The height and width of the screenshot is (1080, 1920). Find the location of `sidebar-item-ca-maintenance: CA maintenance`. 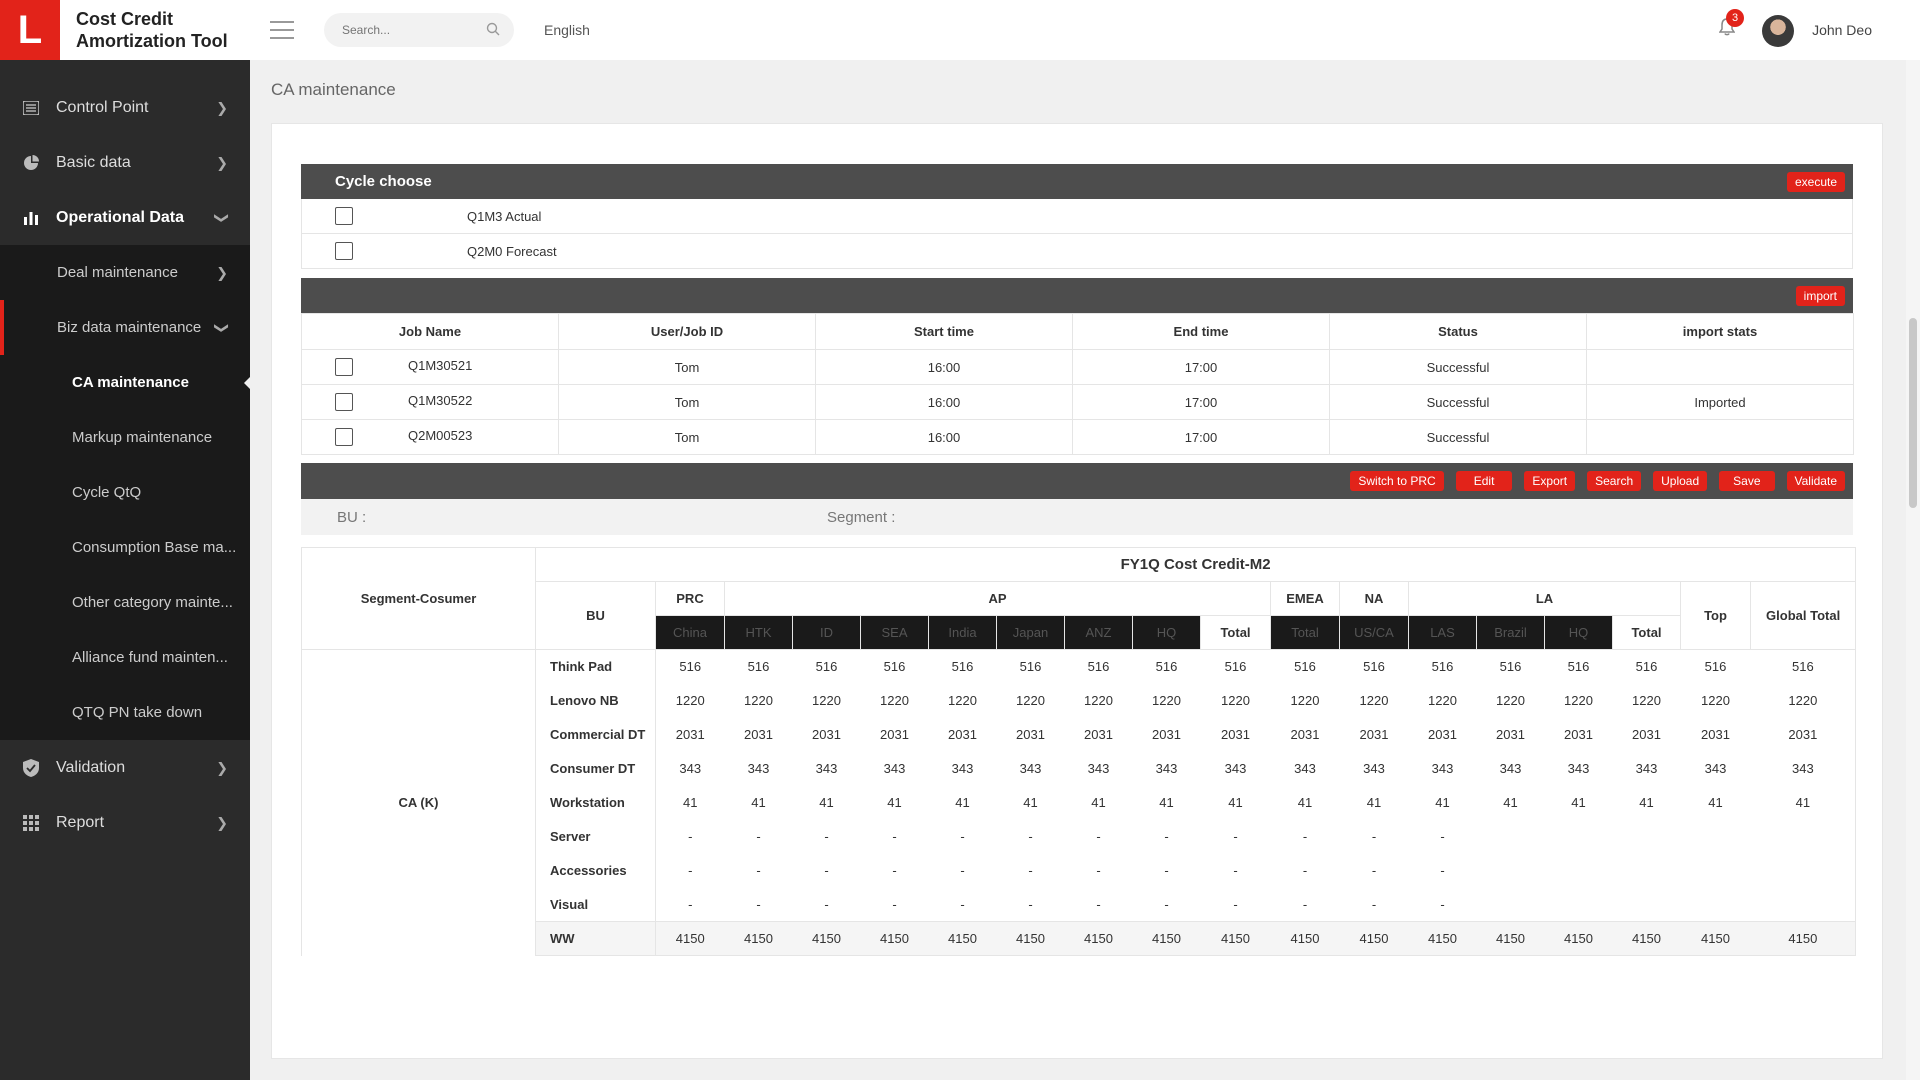

sidebar-item-ca-maintenance: CA maintenance is located at coordinates (125, 382).